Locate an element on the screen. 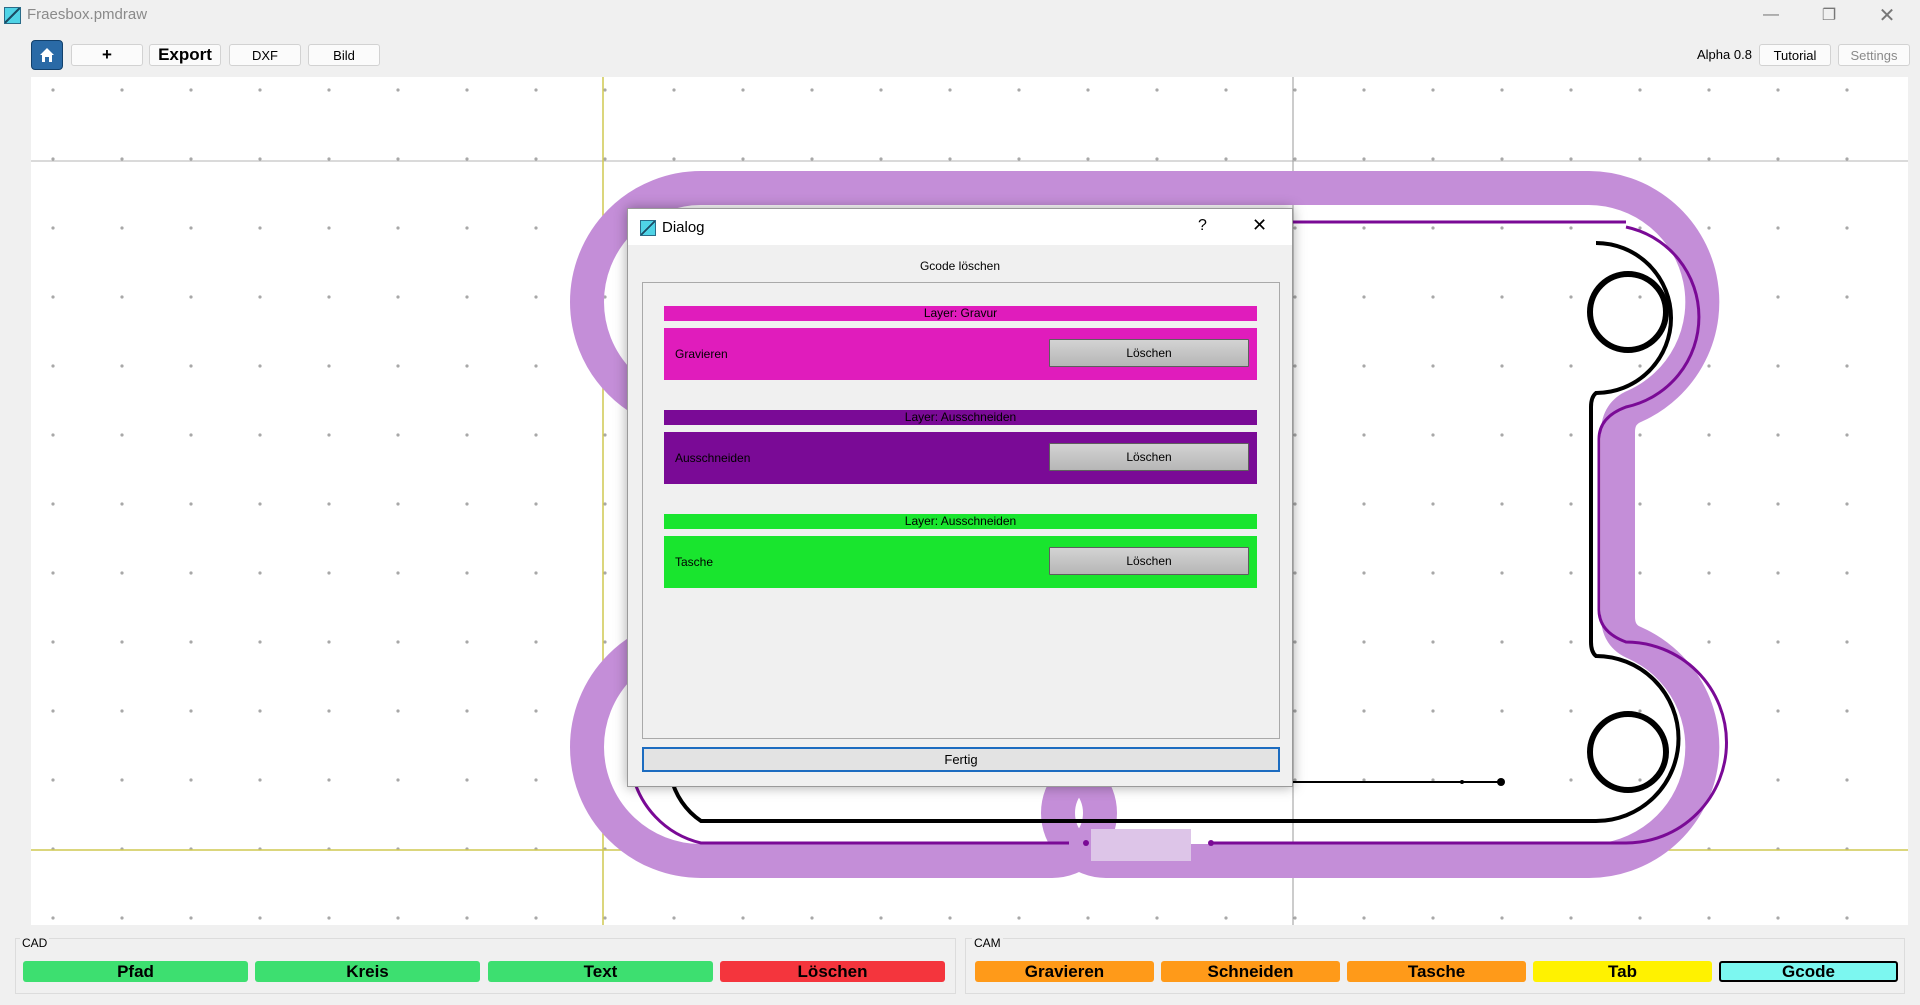 The width and height of the screenshot is (1920, 1005). dialog-title-bar: Dialog ? ✕ is located at coordinates (960, 227).